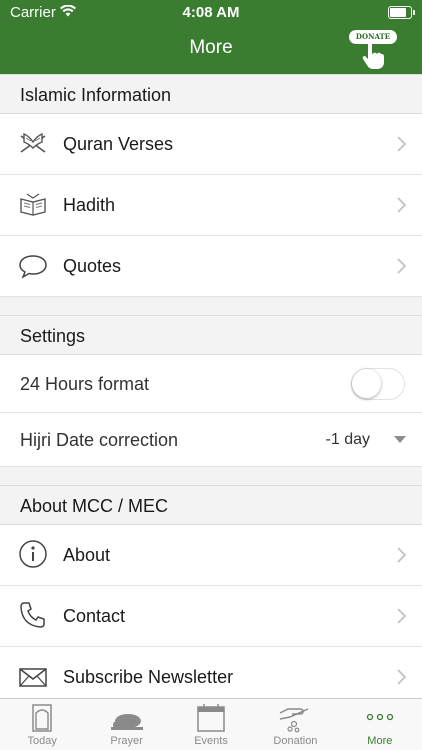 This screenshot has width=422, height=750. What do you see at coordinates (89, 205) in the screenshot?
I see `list-item-label: Hadith` at bounding box center [89, 205].